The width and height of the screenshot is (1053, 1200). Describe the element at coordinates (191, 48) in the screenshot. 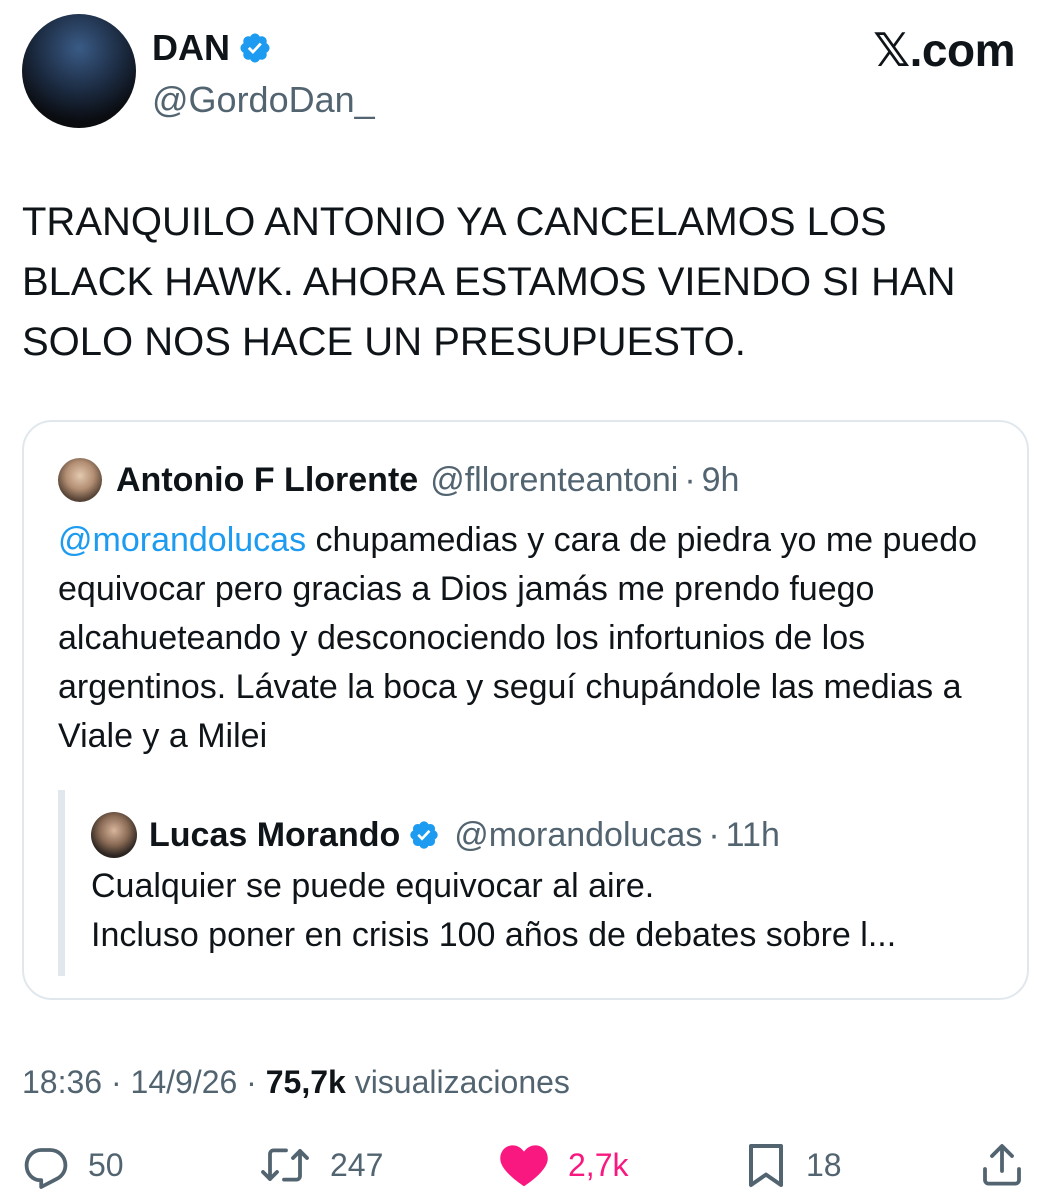

I see `author-name: DAN` at that location.